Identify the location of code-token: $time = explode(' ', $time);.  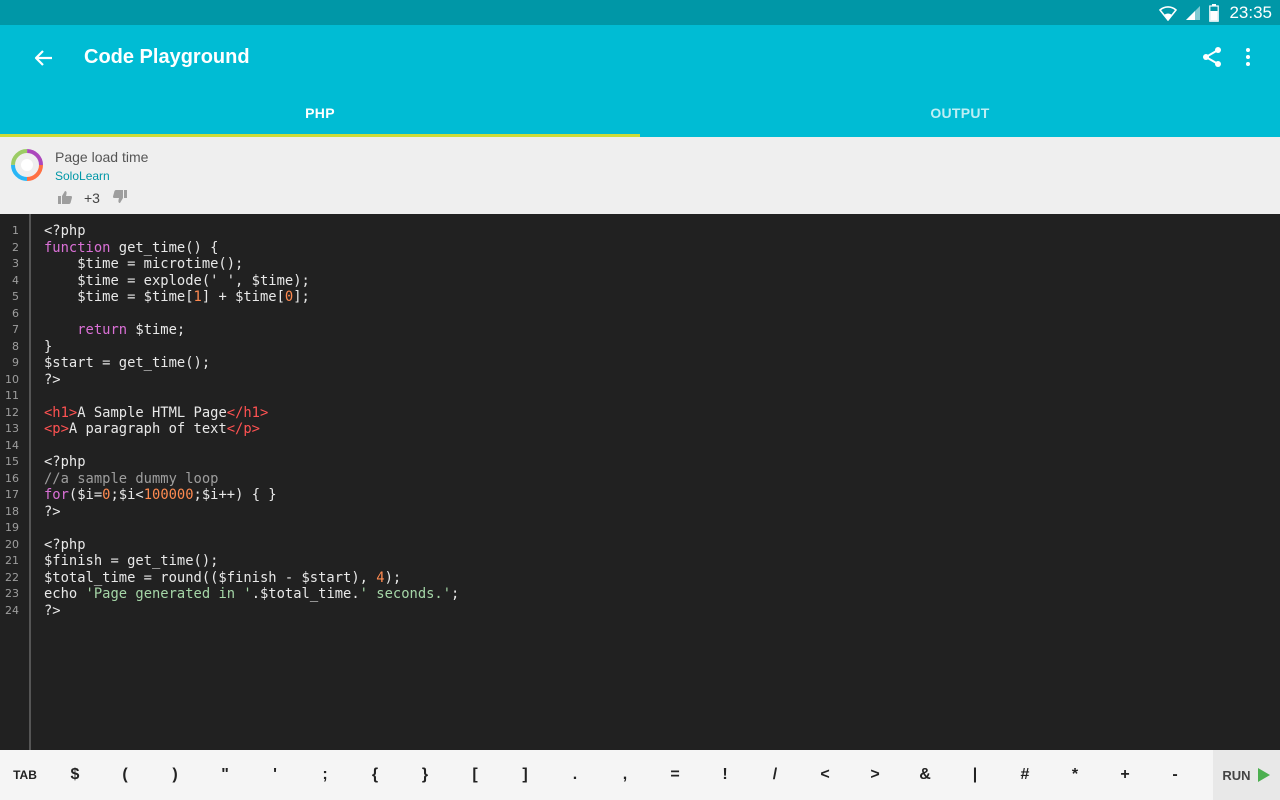
(177, 280).